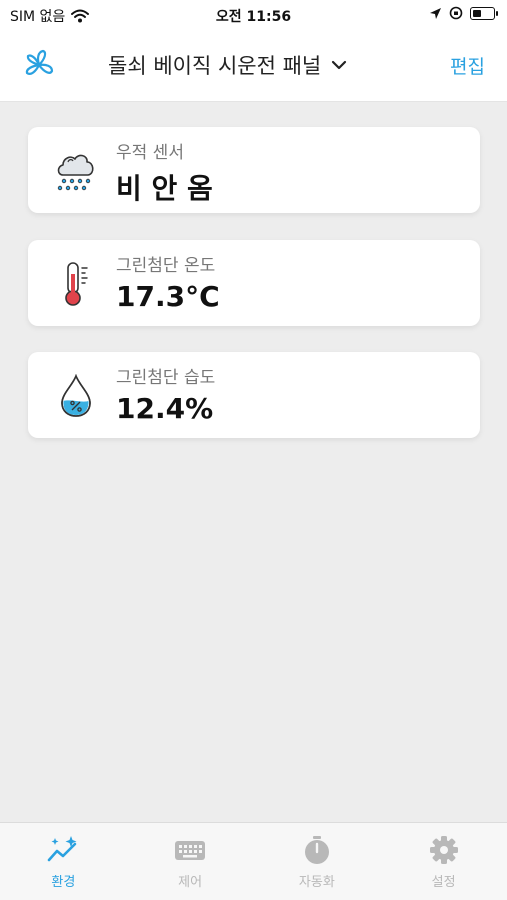 The height and width of the screenshot is (900, 507). Describe the element at coordinates (190, 850) in the screenshot. I see `keyboard-icon` at that location.